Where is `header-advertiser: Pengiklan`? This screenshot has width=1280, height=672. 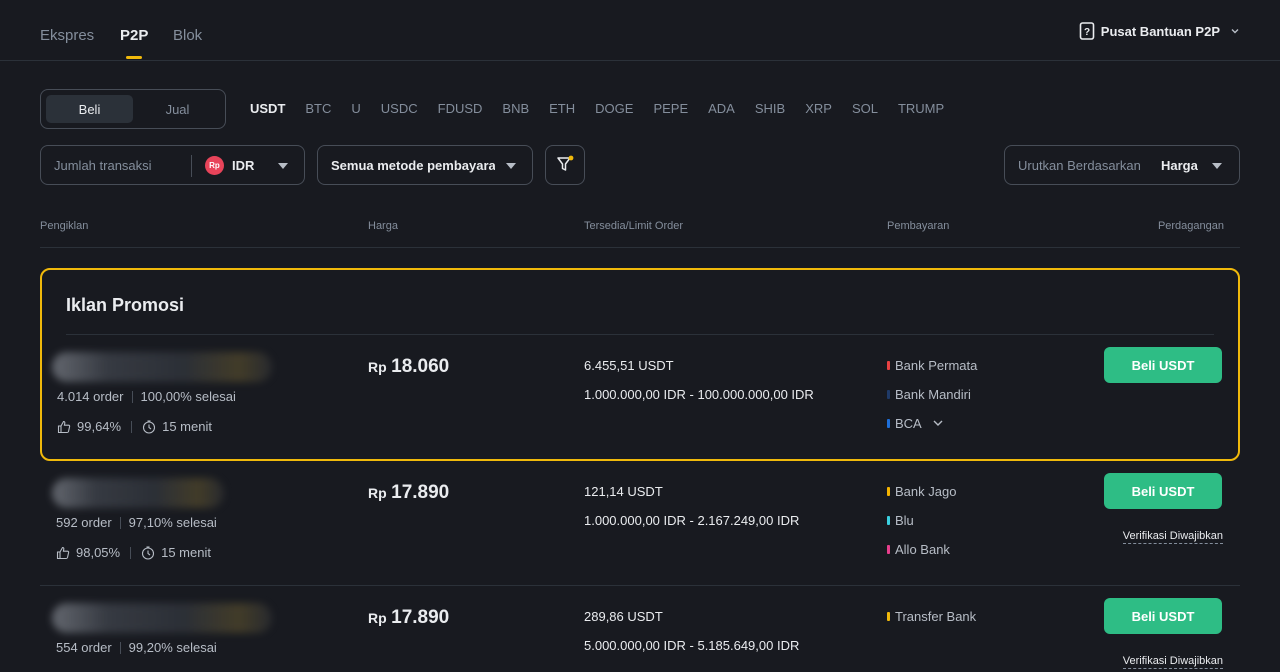 header-advertiser: Pengiklan is located at coordinates (64, 226).